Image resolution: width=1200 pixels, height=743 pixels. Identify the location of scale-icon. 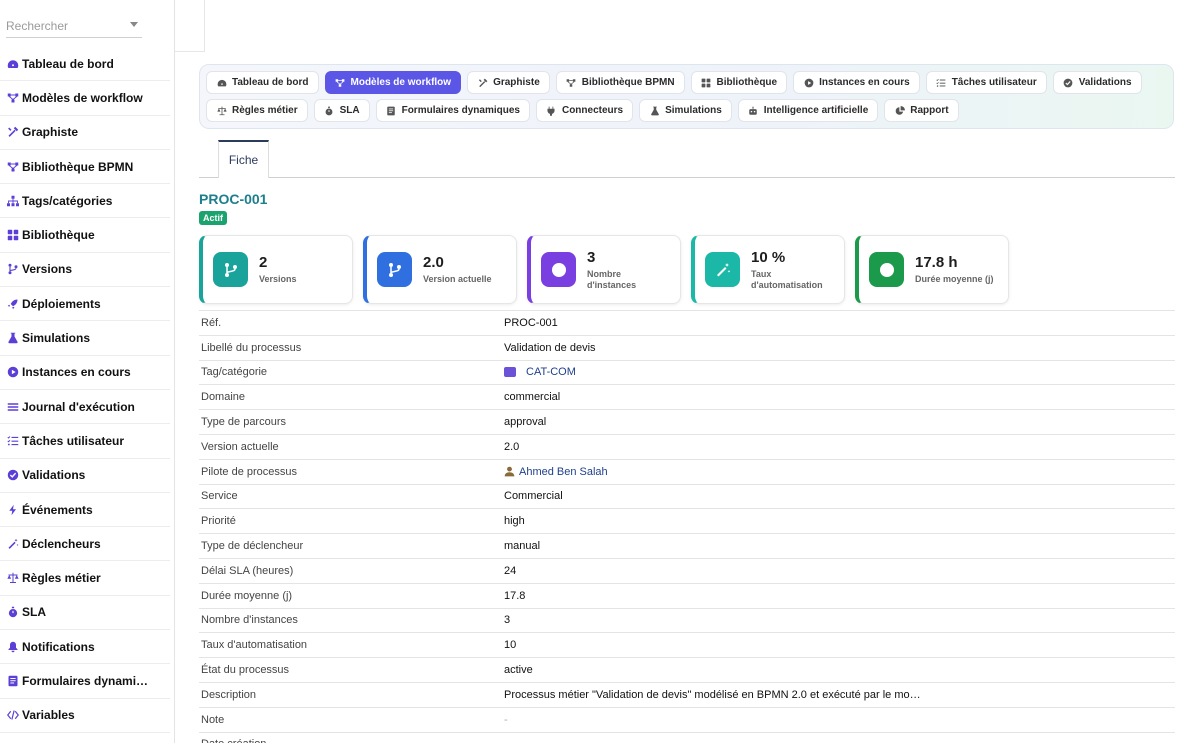
(221, 110).